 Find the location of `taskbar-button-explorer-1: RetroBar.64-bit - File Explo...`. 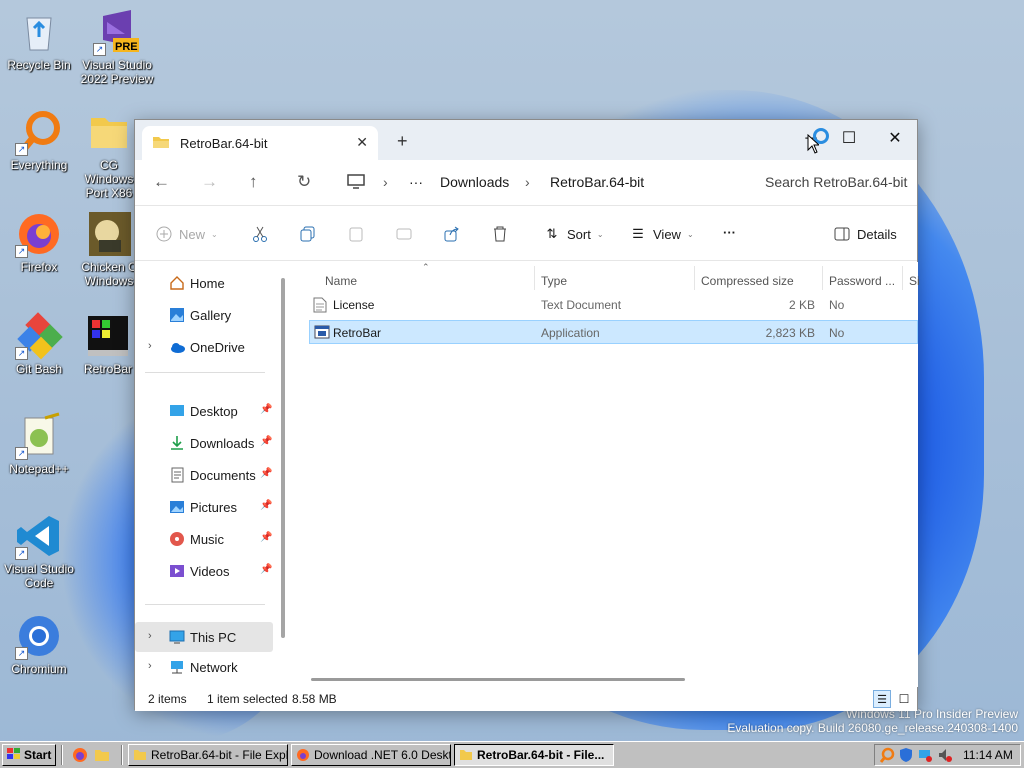

taskbar-button-explorer-1: RetroBar.64-bit - File Explo... is located at coordinates (208, 755).